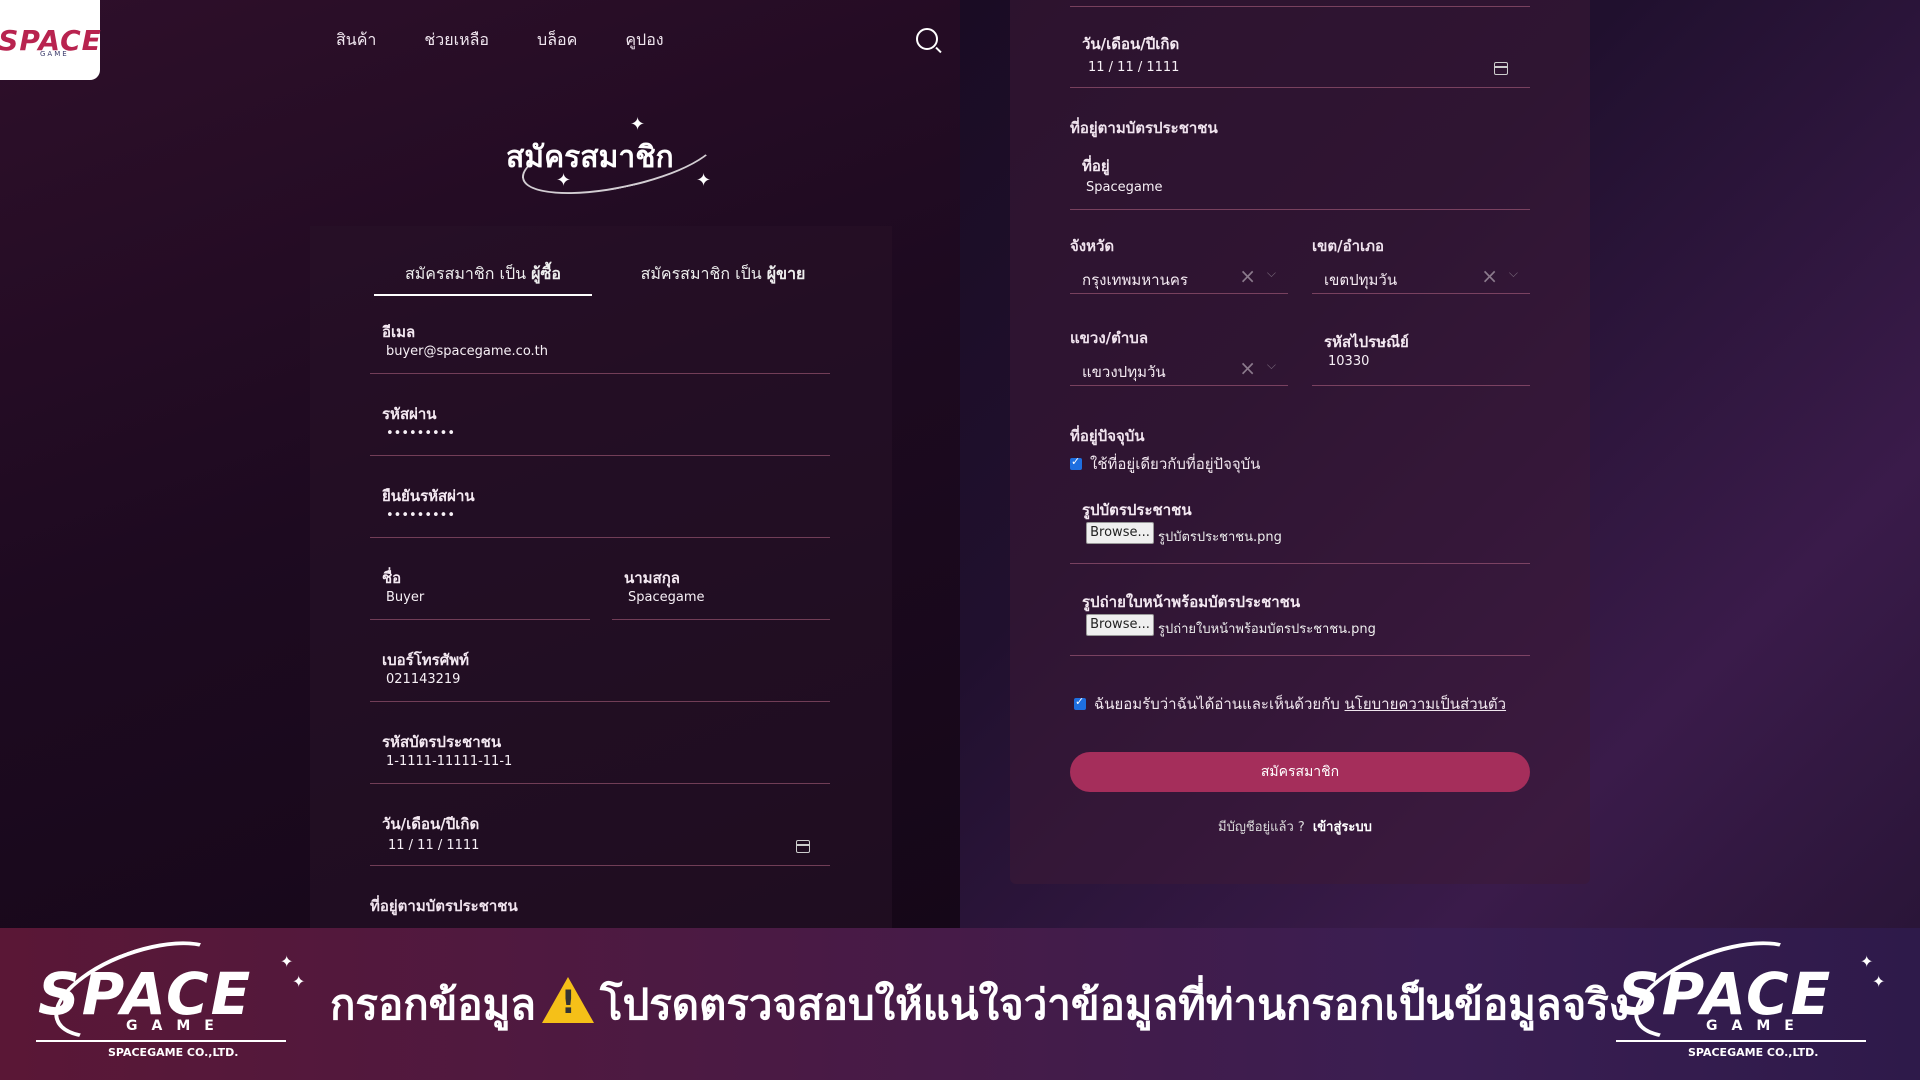 The image size is (1920, 1080). What do you see at coordinates (433, 1004) in the screenshot?
I see `banner-text-part1: กรอกข้อมูล` at bounding box center [433, 1004].